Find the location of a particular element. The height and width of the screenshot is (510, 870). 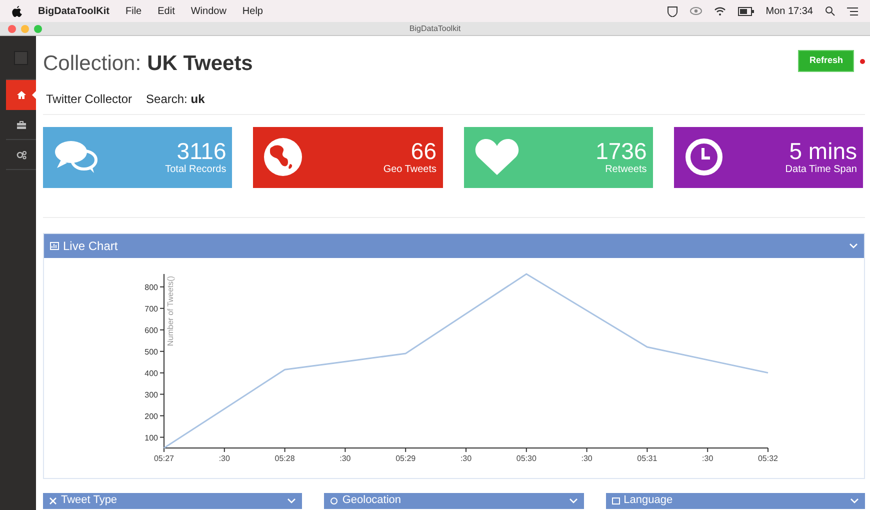

heart-icon is located at coordinates (497, 157).